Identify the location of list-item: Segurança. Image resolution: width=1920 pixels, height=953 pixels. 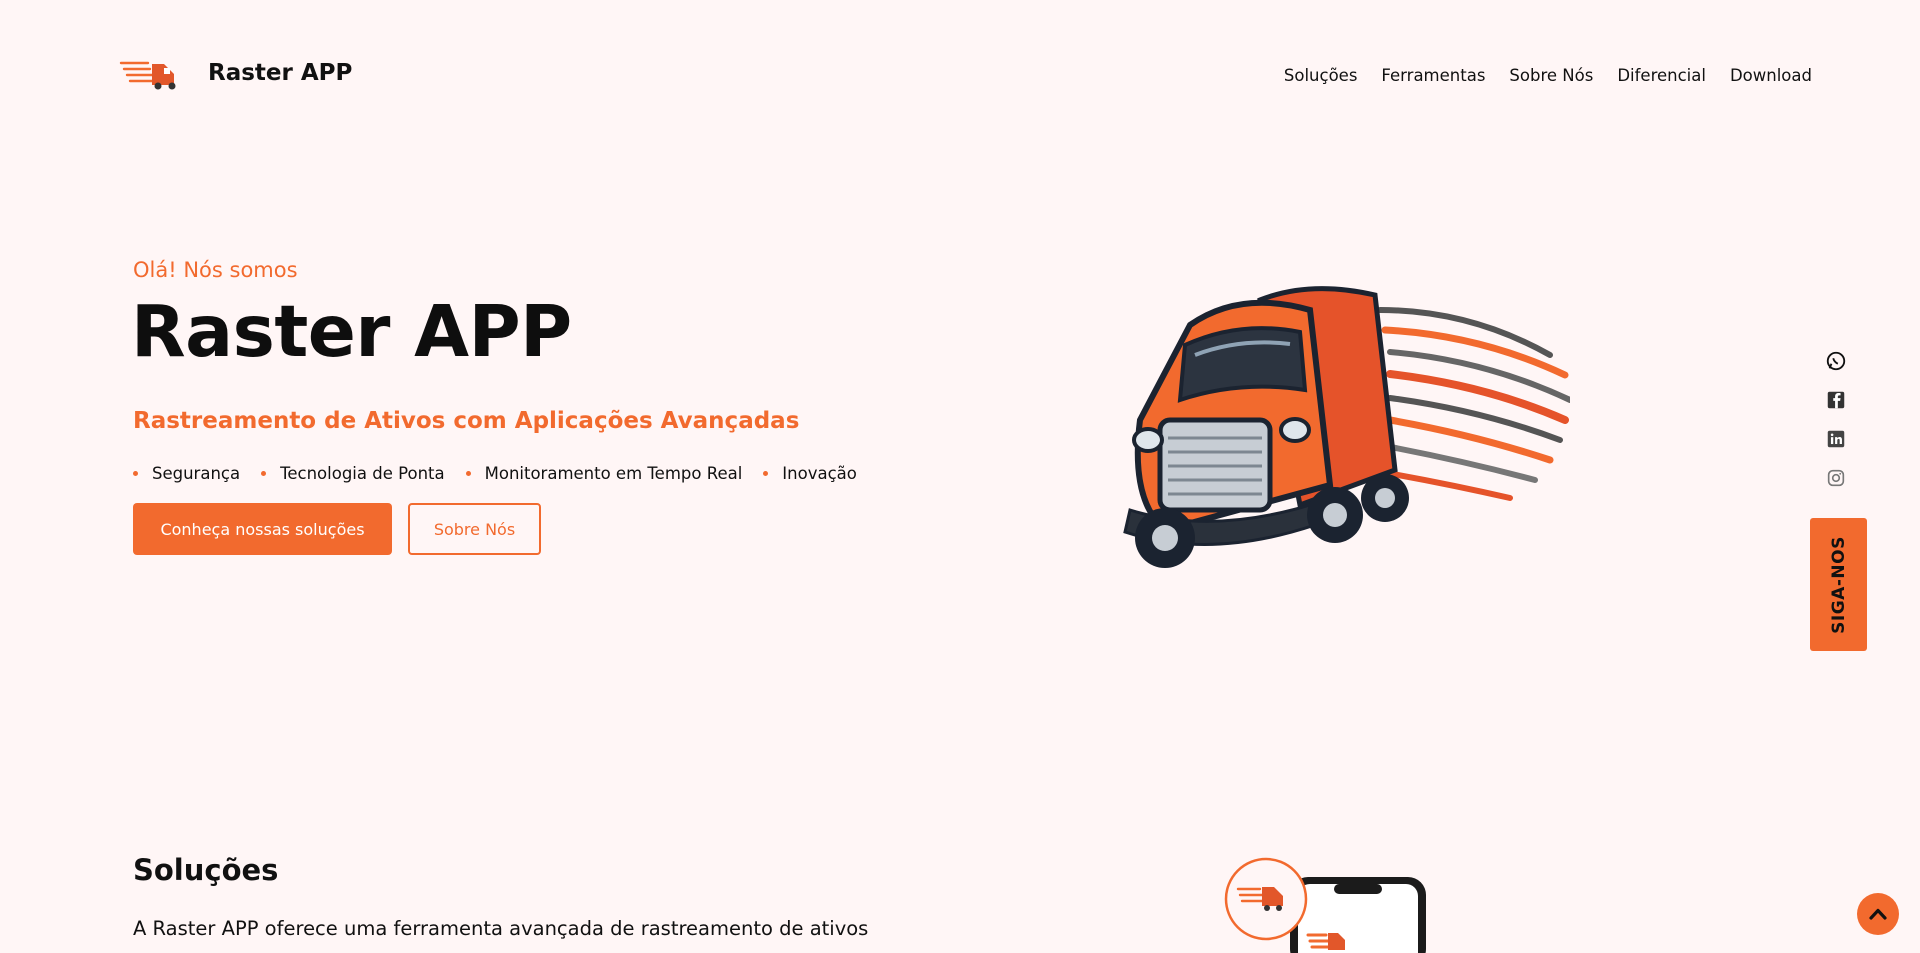
(186, 473).